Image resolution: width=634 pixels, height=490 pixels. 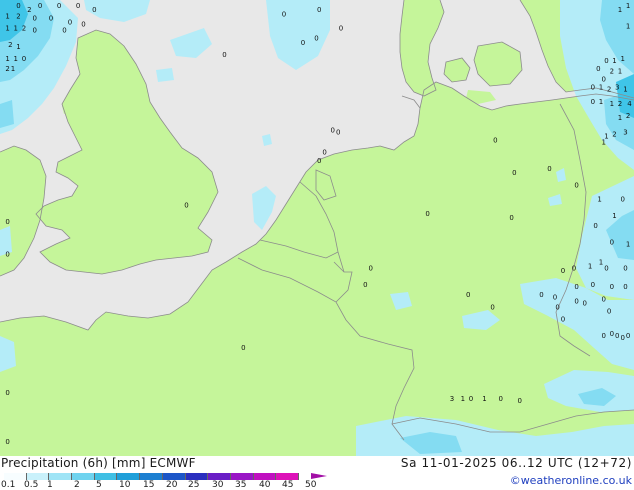 What do you see at coordinates (50, 485) in the screenshot?
I see `legend-tick: 1` at bounding box center [50, 485].